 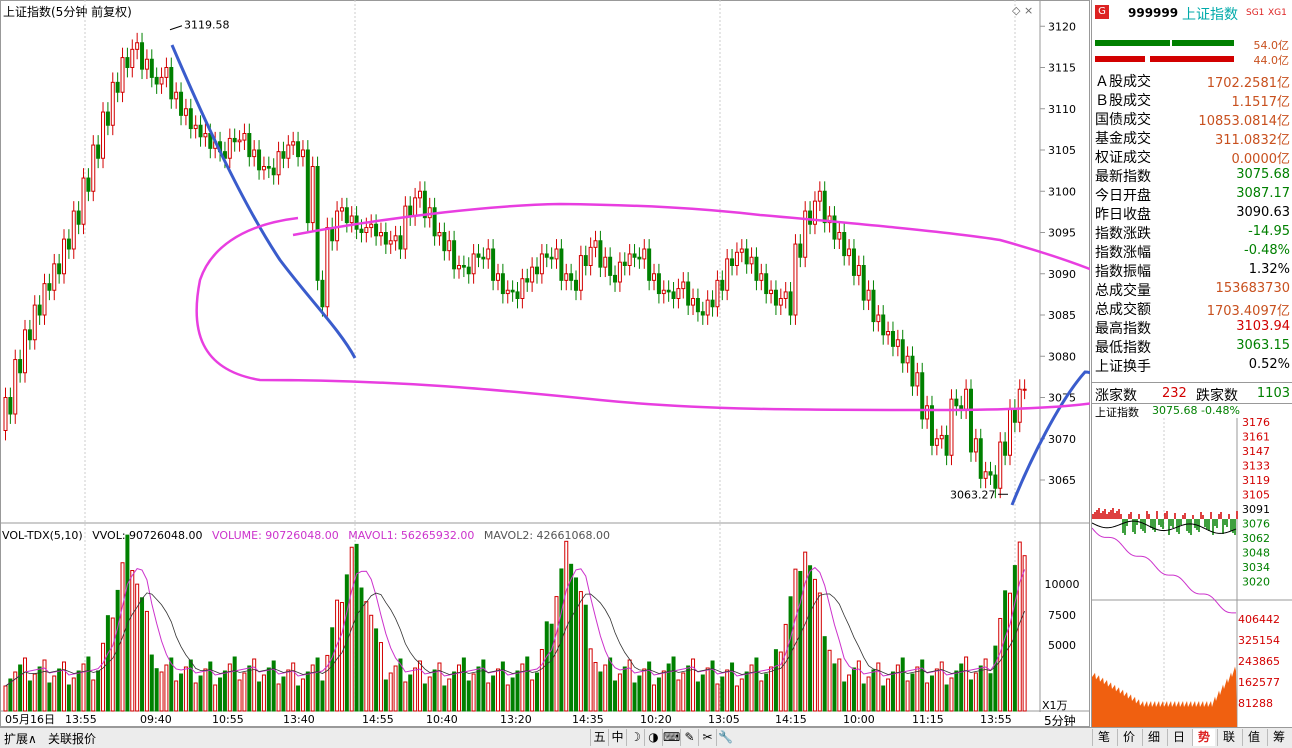 What do you see at coordinates (1255, 13) in the screenshot?
I see `sg-tag: SG1` at bounding box center [1255, 13].